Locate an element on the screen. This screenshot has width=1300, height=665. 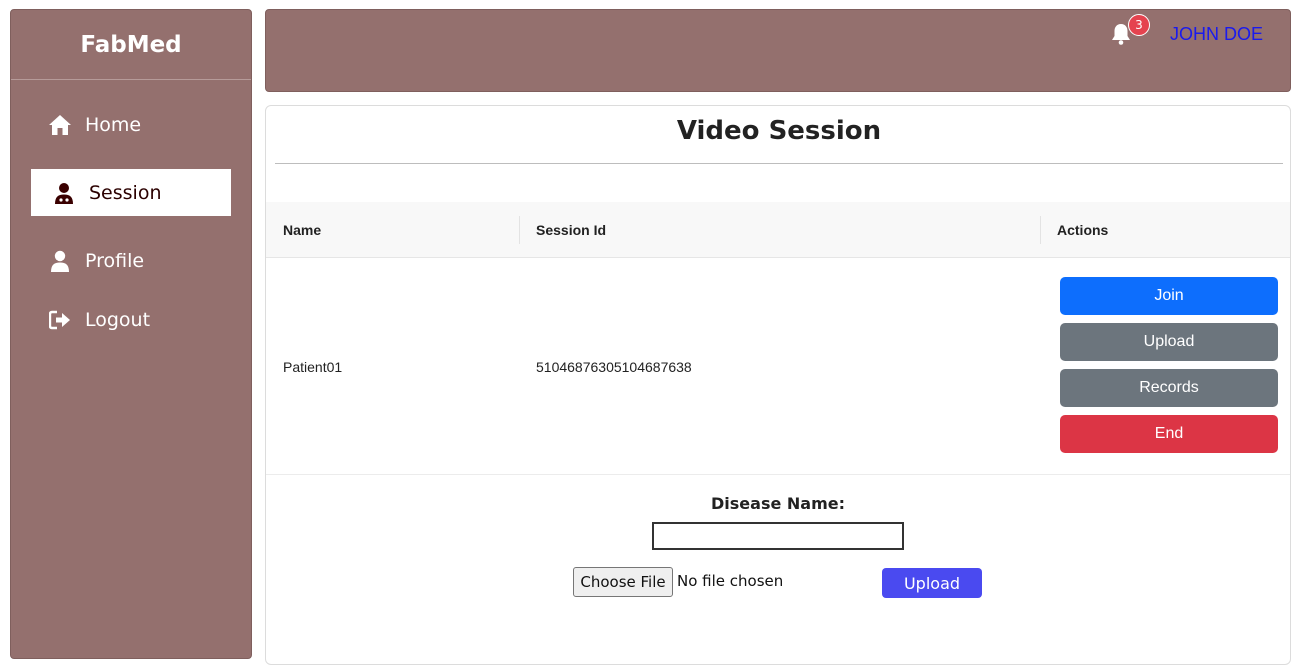
sidebar-item-session: Session is located at coordinates (131, 192).